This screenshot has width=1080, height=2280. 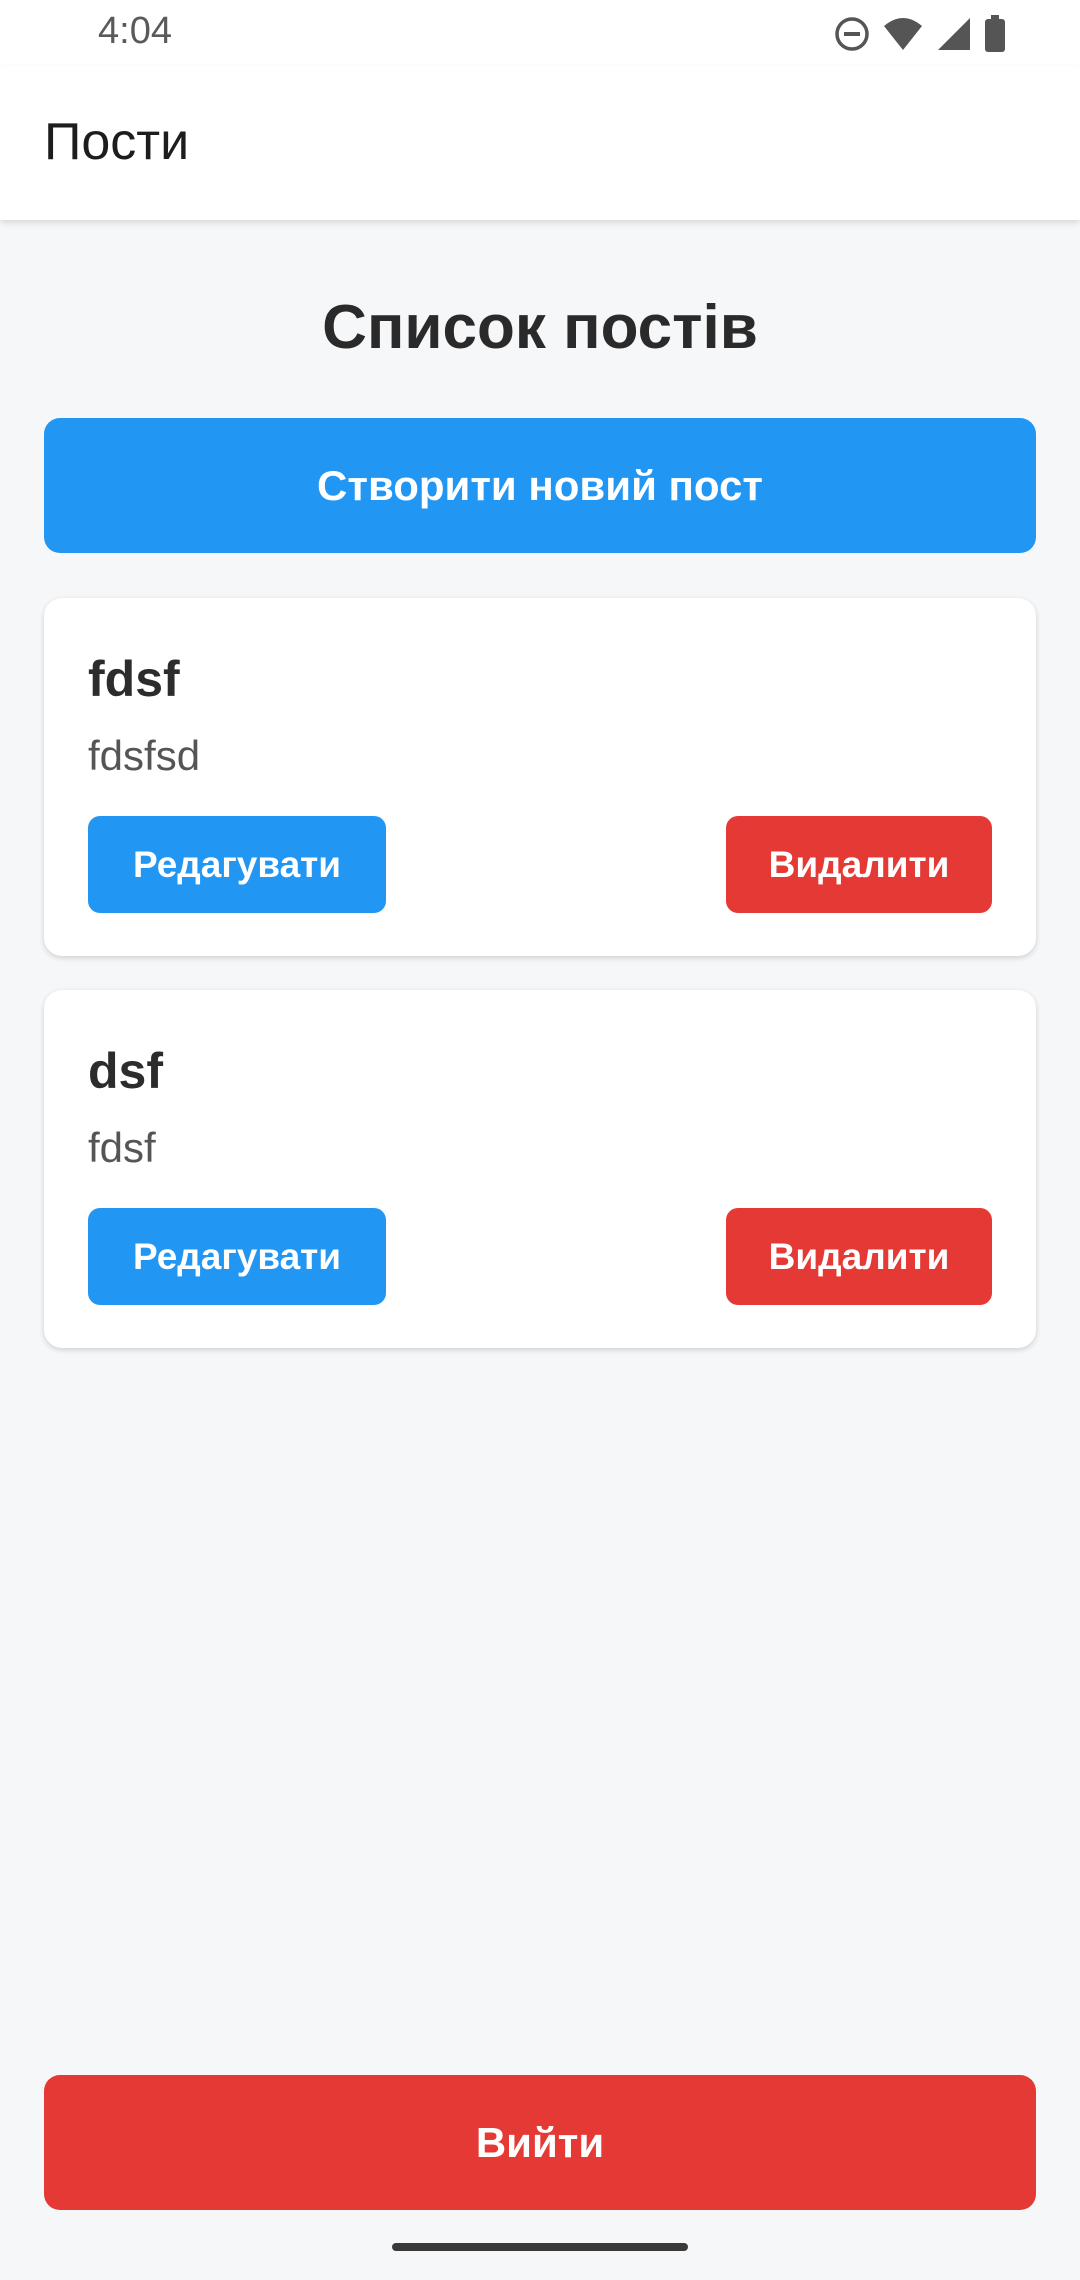 I want to click on post-title: fdsf, so click(x=134, y=679).